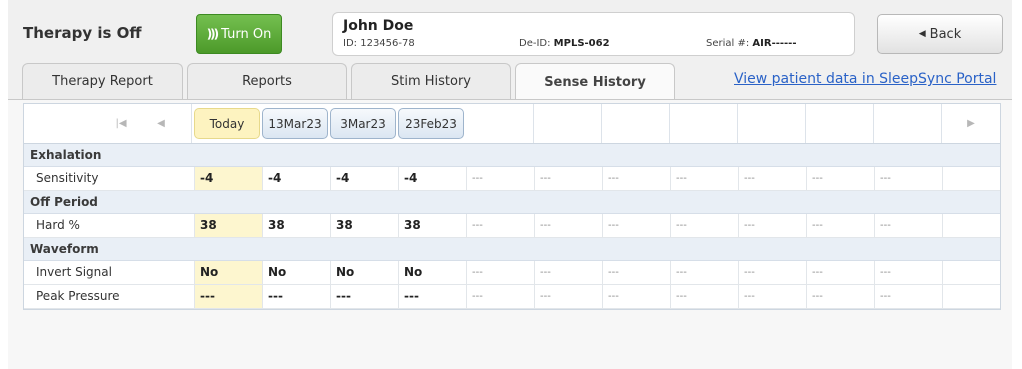 The width and height of the screenshot is (1022, 369). Describe the element at coordinates (227, 123) in the screenshot. I see `date-today: Today` at that location.